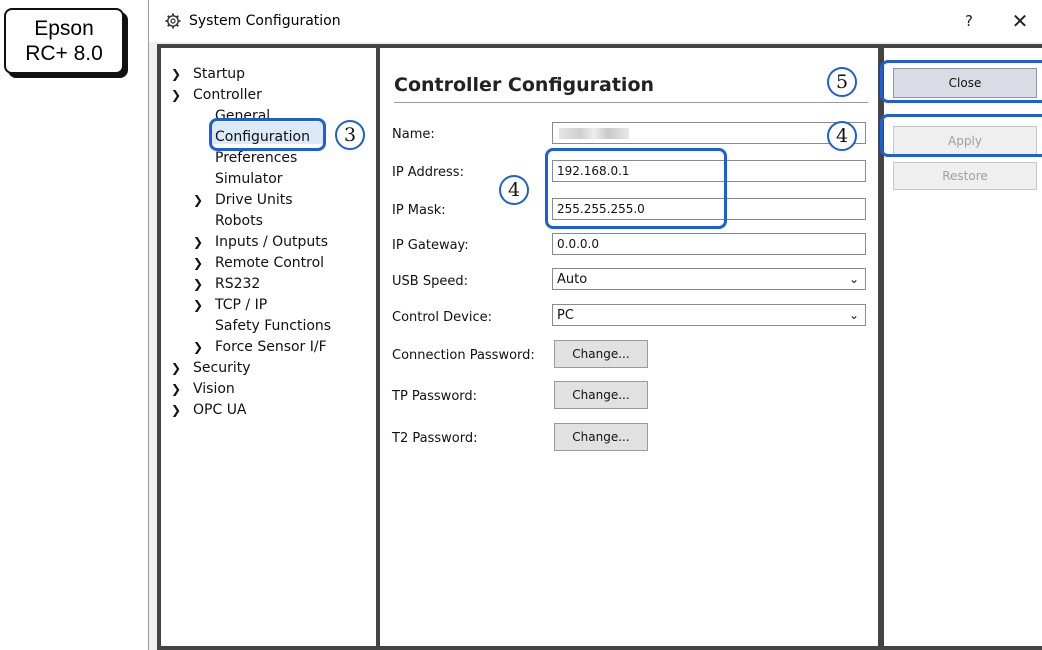  What do you see at coordinates (428, 172) in the screenshot?
I see `ip-address-label: IP Address:` at bounding box center [428, 172].